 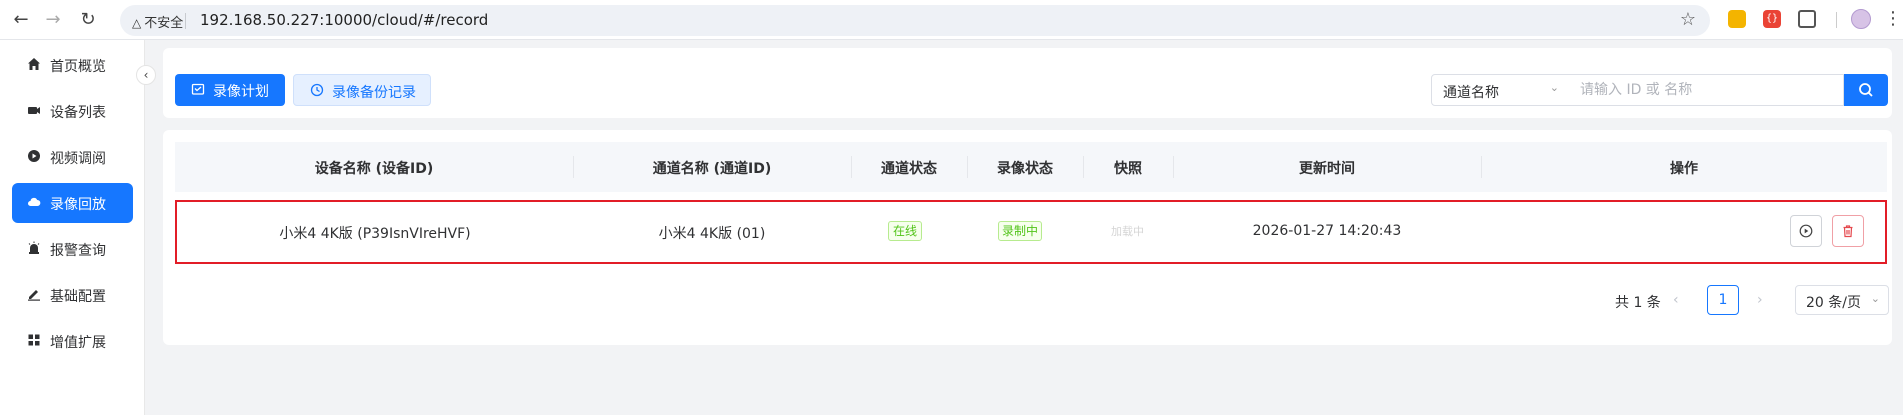 What do you see at coordinates (1807, 19) in the screenshot?
I see `extensions-puzzle-icon` at bounding box center [1807, 19].